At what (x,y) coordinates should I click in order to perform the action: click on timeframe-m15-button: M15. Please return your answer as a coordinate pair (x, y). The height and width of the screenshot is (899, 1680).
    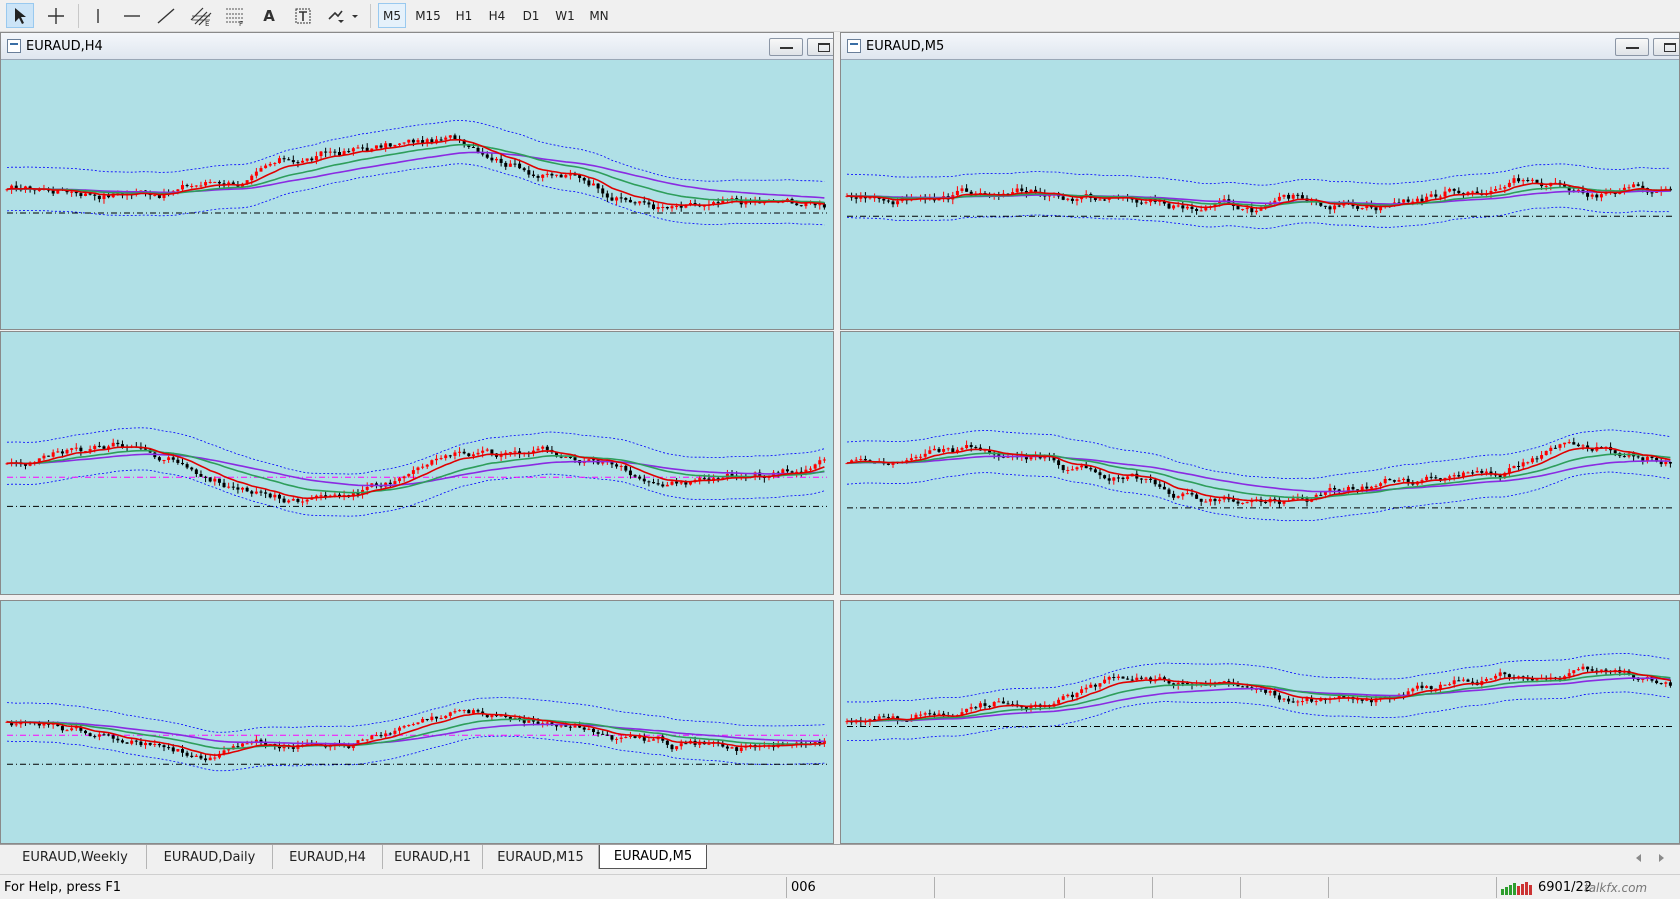
    Looking at the image, I should click on (428, 15).